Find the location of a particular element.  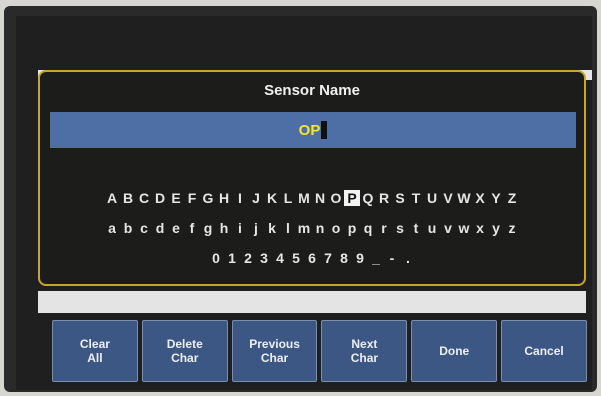

key-lowercase: y is located at coordinates (496, 228).